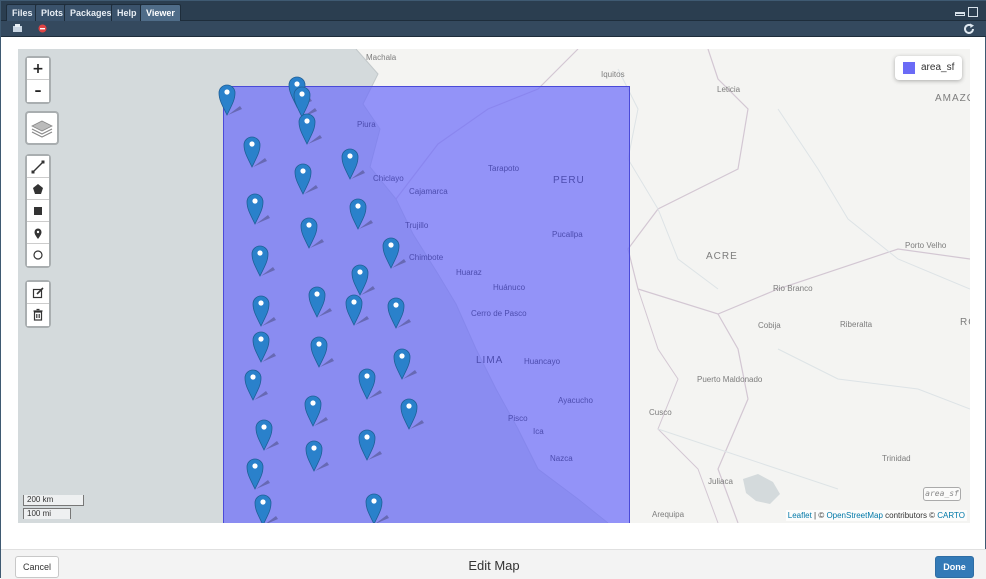 Image resolution: width=986 pixels, height=579 pixels. I want to click on attrib-contrib: contributors ©, so click(910, 515).